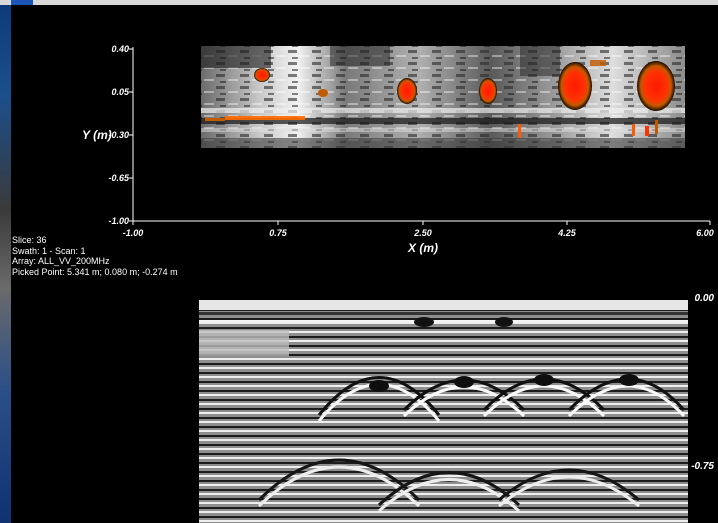 The height and width of the screenshot is (523, 718). What do you see at coordinates (704, 298) in the screenshot?
I see `depth-tick-label: 0.00` at bounding box center [704, 298].